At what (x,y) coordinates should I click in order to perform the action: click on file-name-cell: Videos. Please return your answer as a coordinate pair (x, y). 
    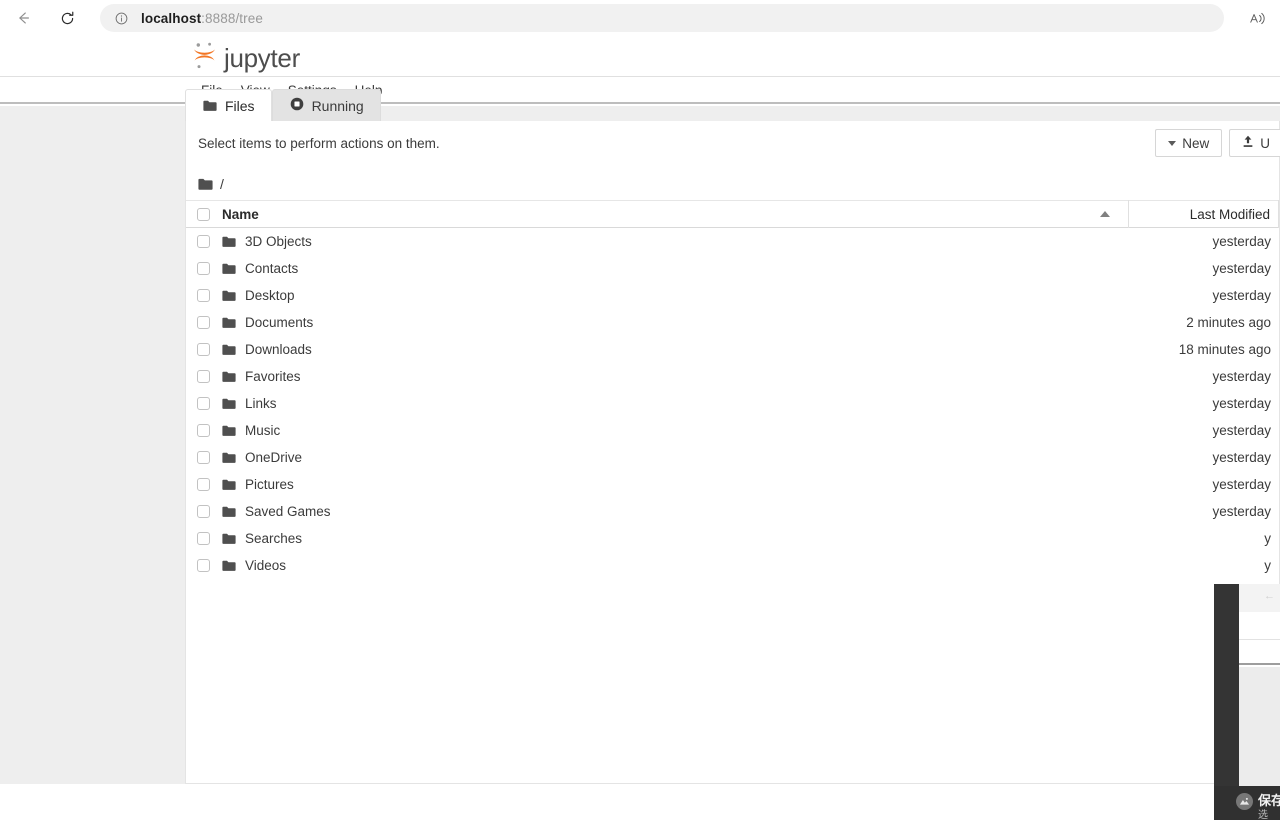
    Looking at the image, I should click on (671, 565).